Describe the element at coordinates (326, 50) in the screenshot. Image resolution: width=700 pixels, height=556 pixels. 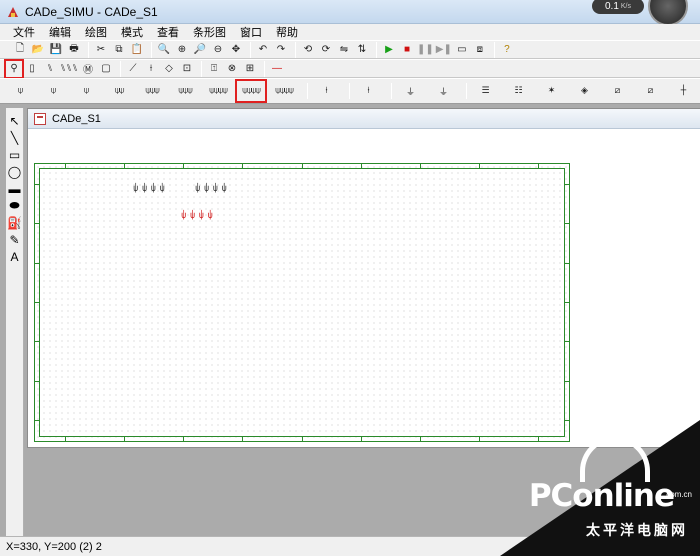
I see `rotate-right-button: ⟳` at that location.